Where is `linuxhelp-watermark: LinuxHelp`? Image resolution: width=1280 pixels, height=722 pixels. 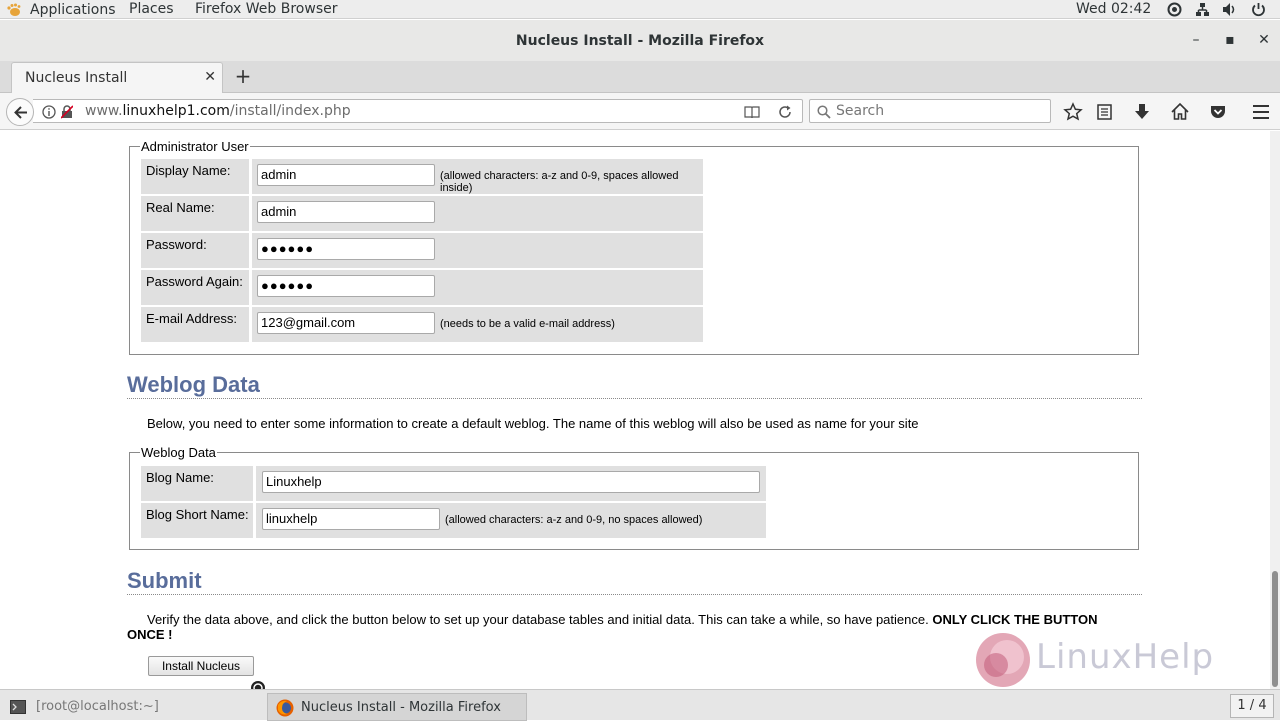 linuxhelp-watermark: LinuxHelp is located at coordinates (1104, 660).